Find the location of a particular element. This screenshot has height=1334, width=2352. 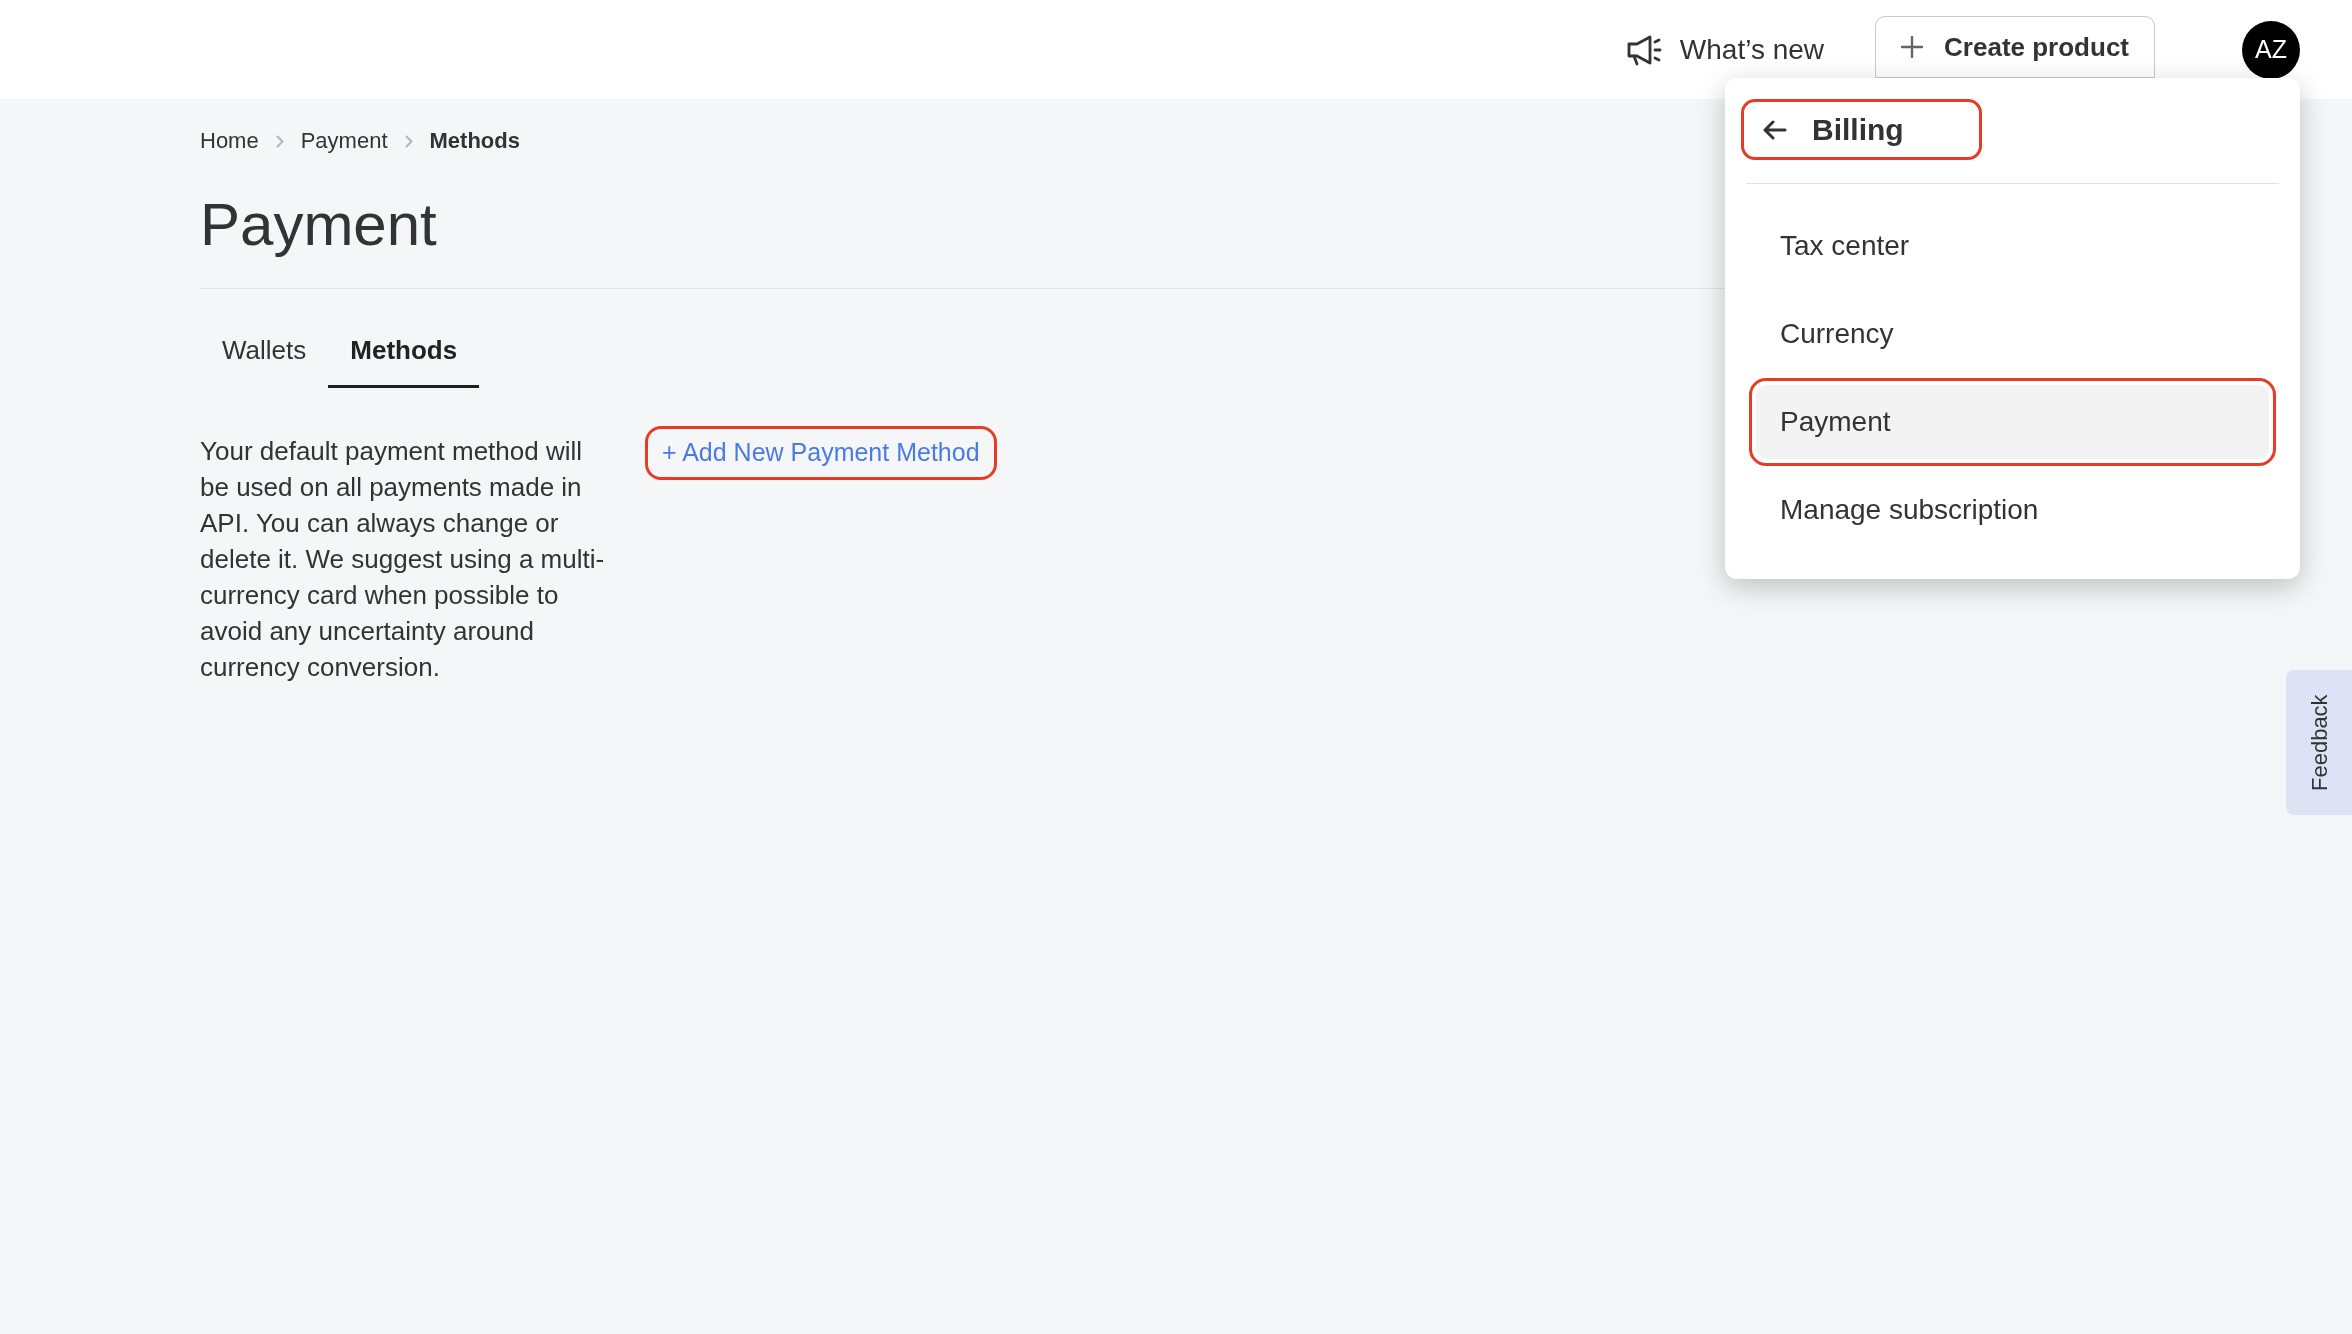

menu-item: Tax center is located at coordinates (2012, 246).